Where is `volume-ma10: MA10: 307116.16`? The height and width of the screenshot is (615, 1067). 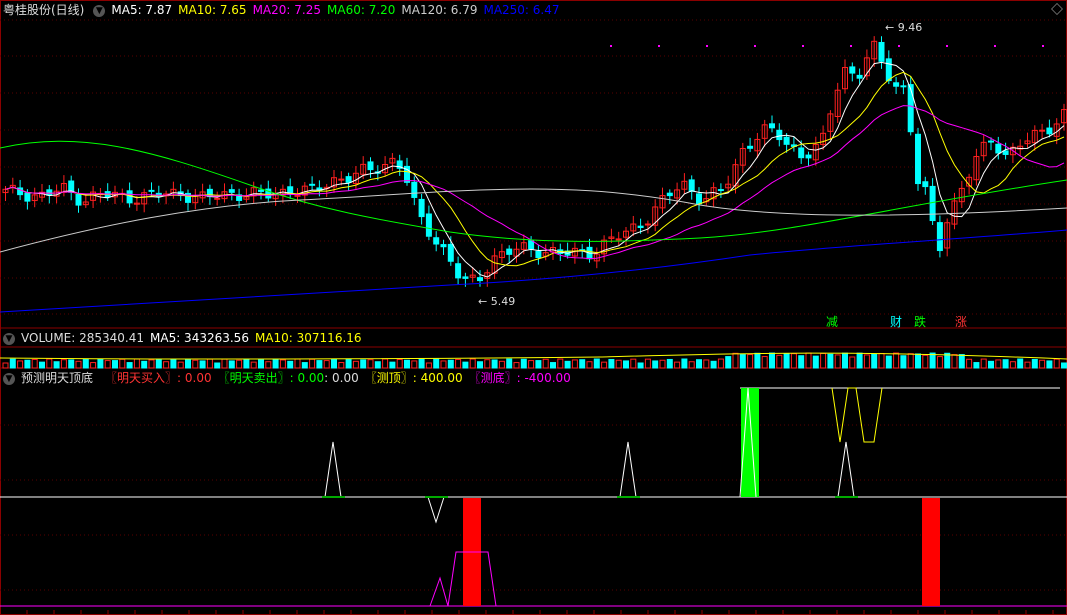
volume-ma10: MA10: 307116.16 is located at coordinates (308, 338).